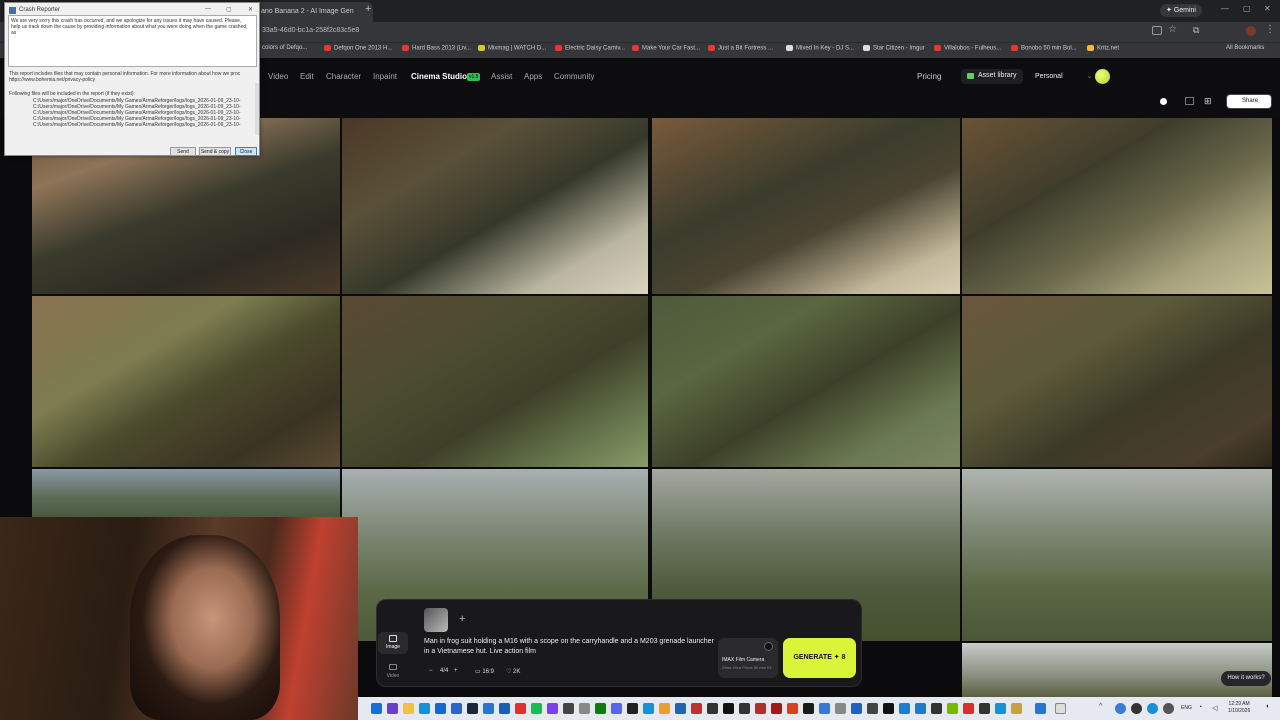  Describe the element at coordinates (929, 76) in the screenshot. I see `pricing-link: Pricing` at that location.